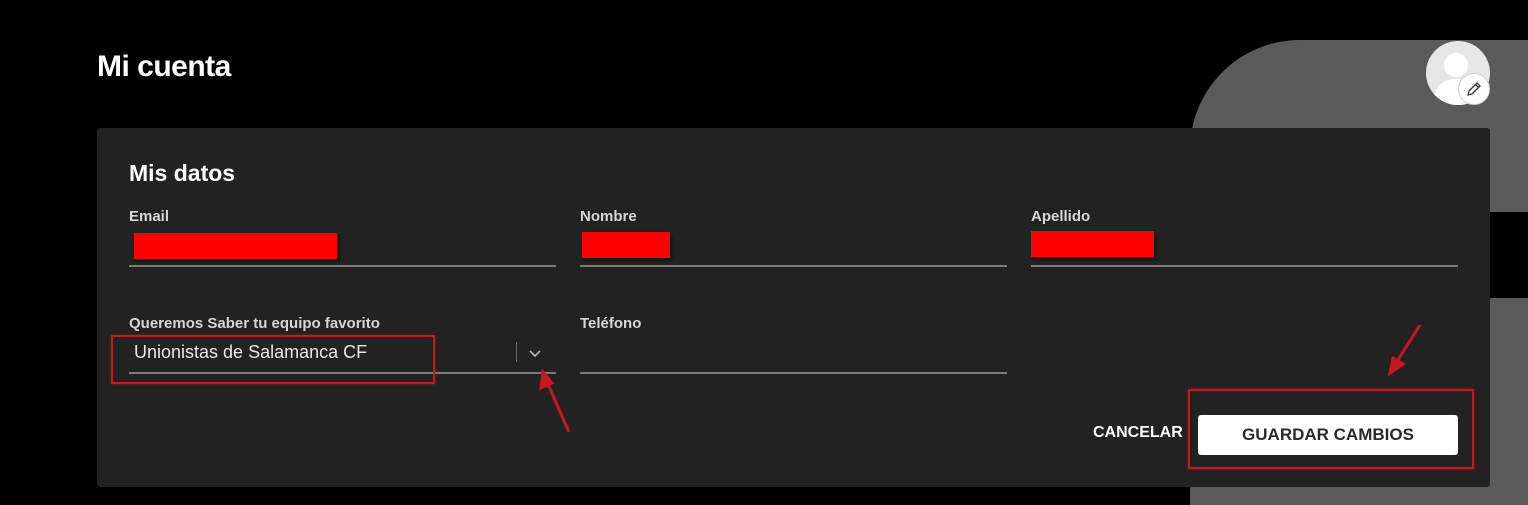 This screenshot has height=505, width=1528. What do you see at coordinates (611, 323) in the screenshot?
I see `phone-label: Teléfono` at bounding box center [611, 323].